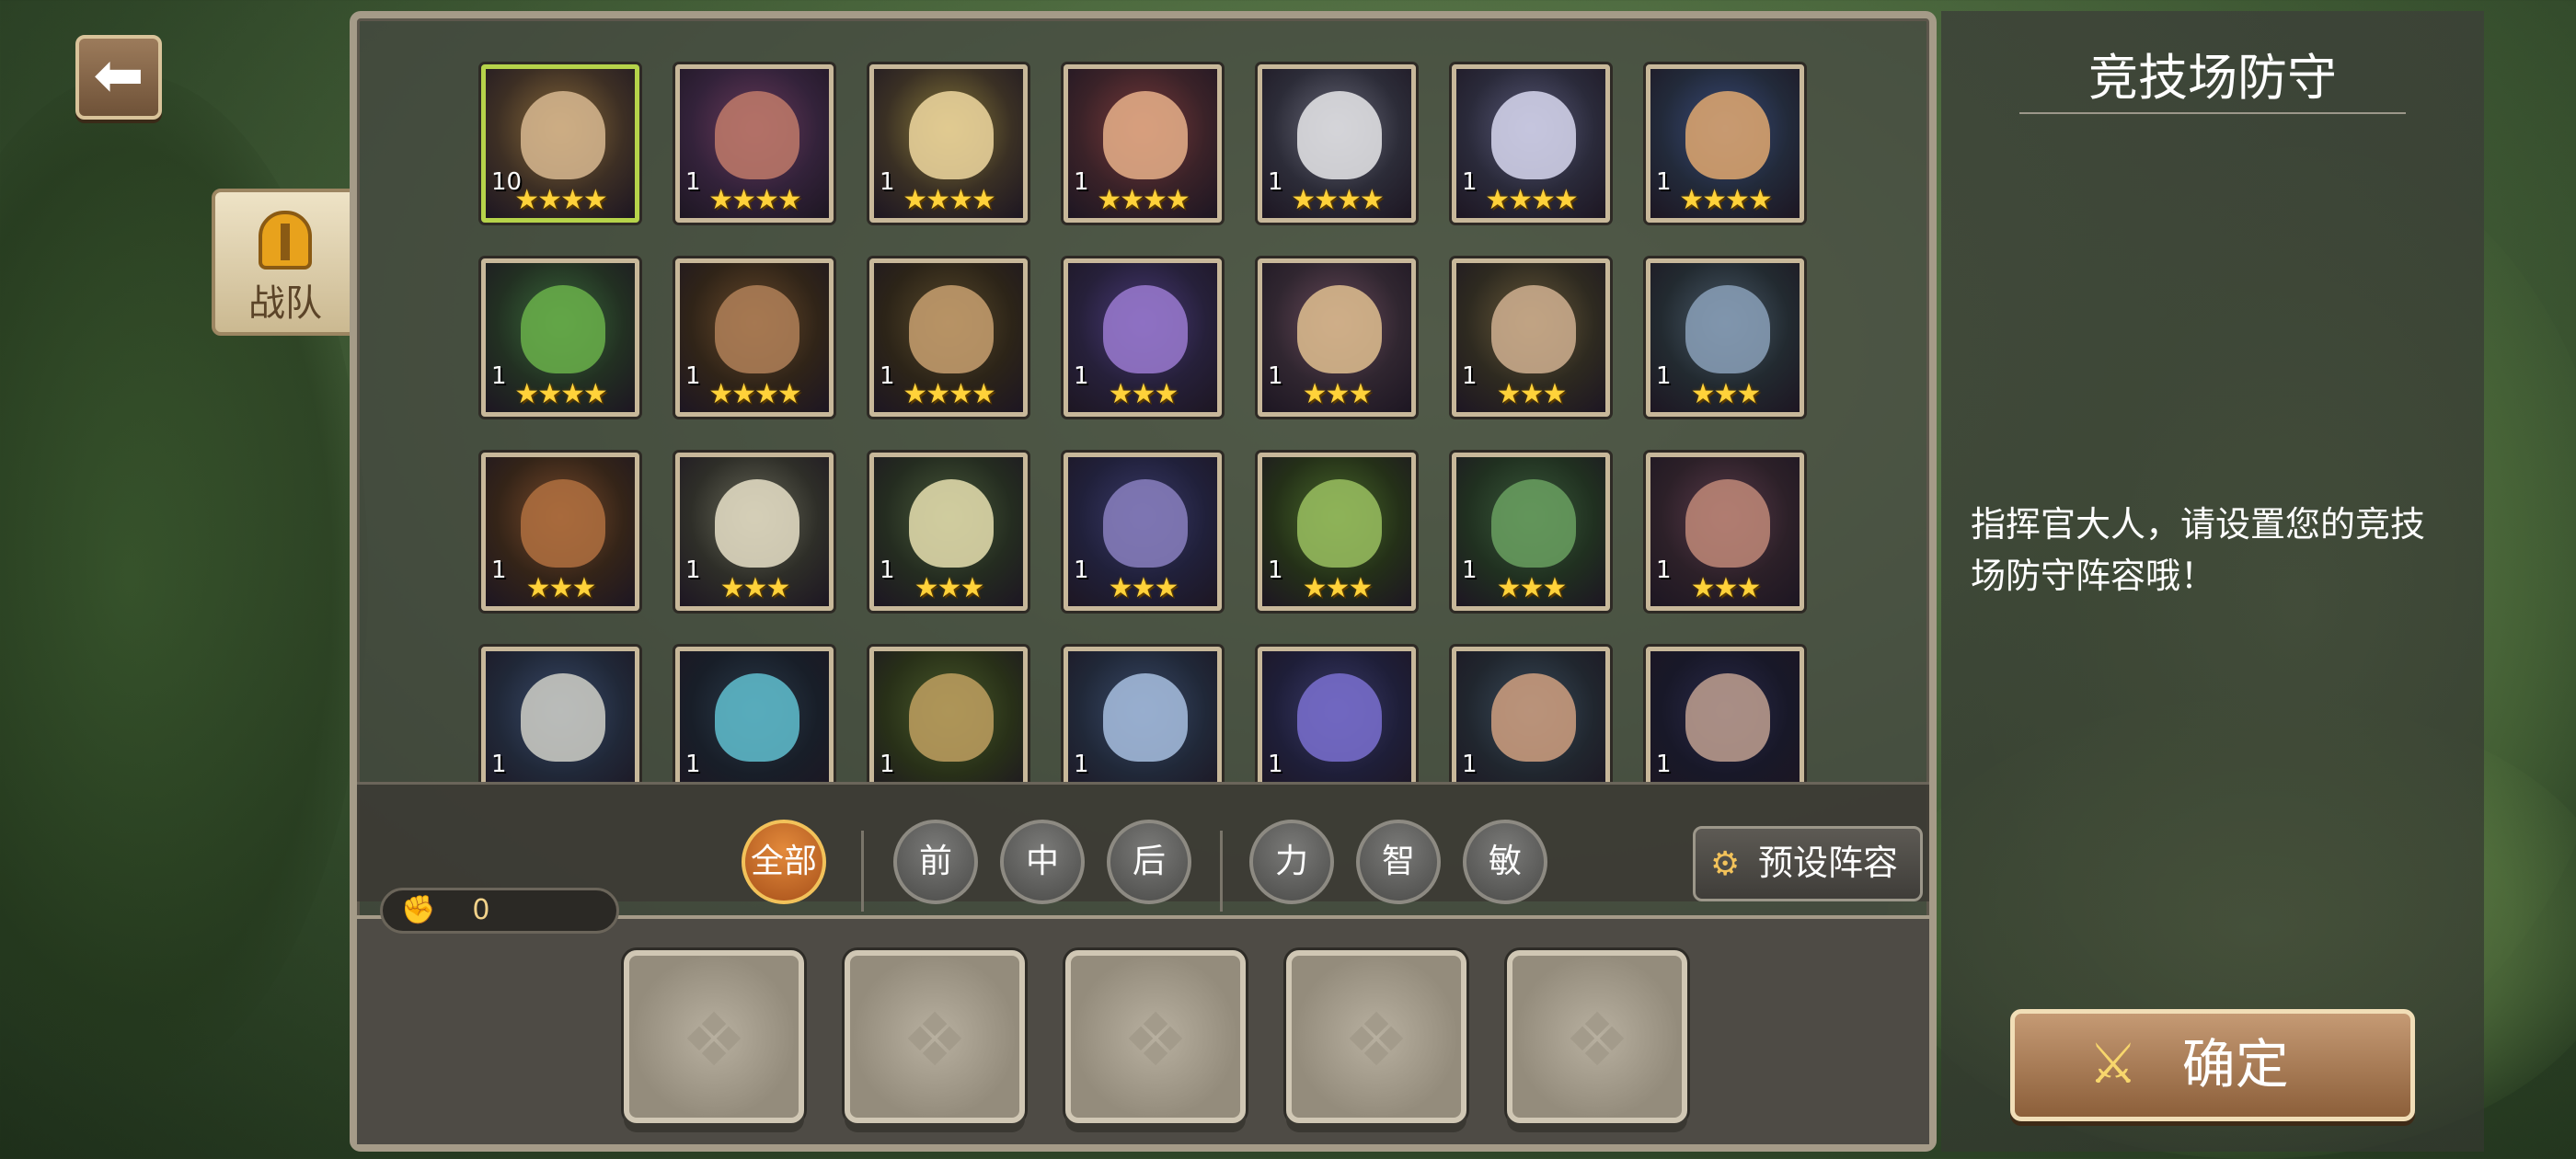 Image resolution: width=2576 pixels, height=1159 pixels. I want to click on team-tab: 战队, so click(285, 262).